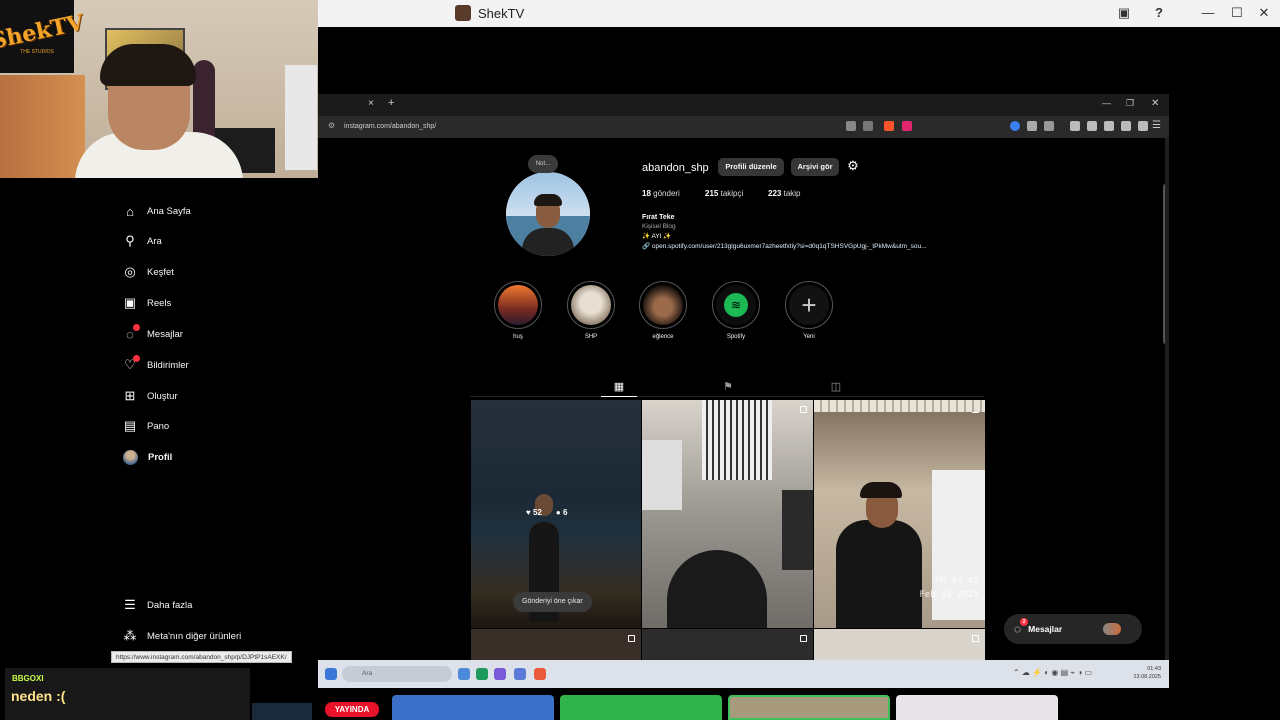 The height and width of the screenshot is (720, 1280). Describe the element at coordinates (331, 674) in the screenshot. I see `windows-start-icon` at that location.